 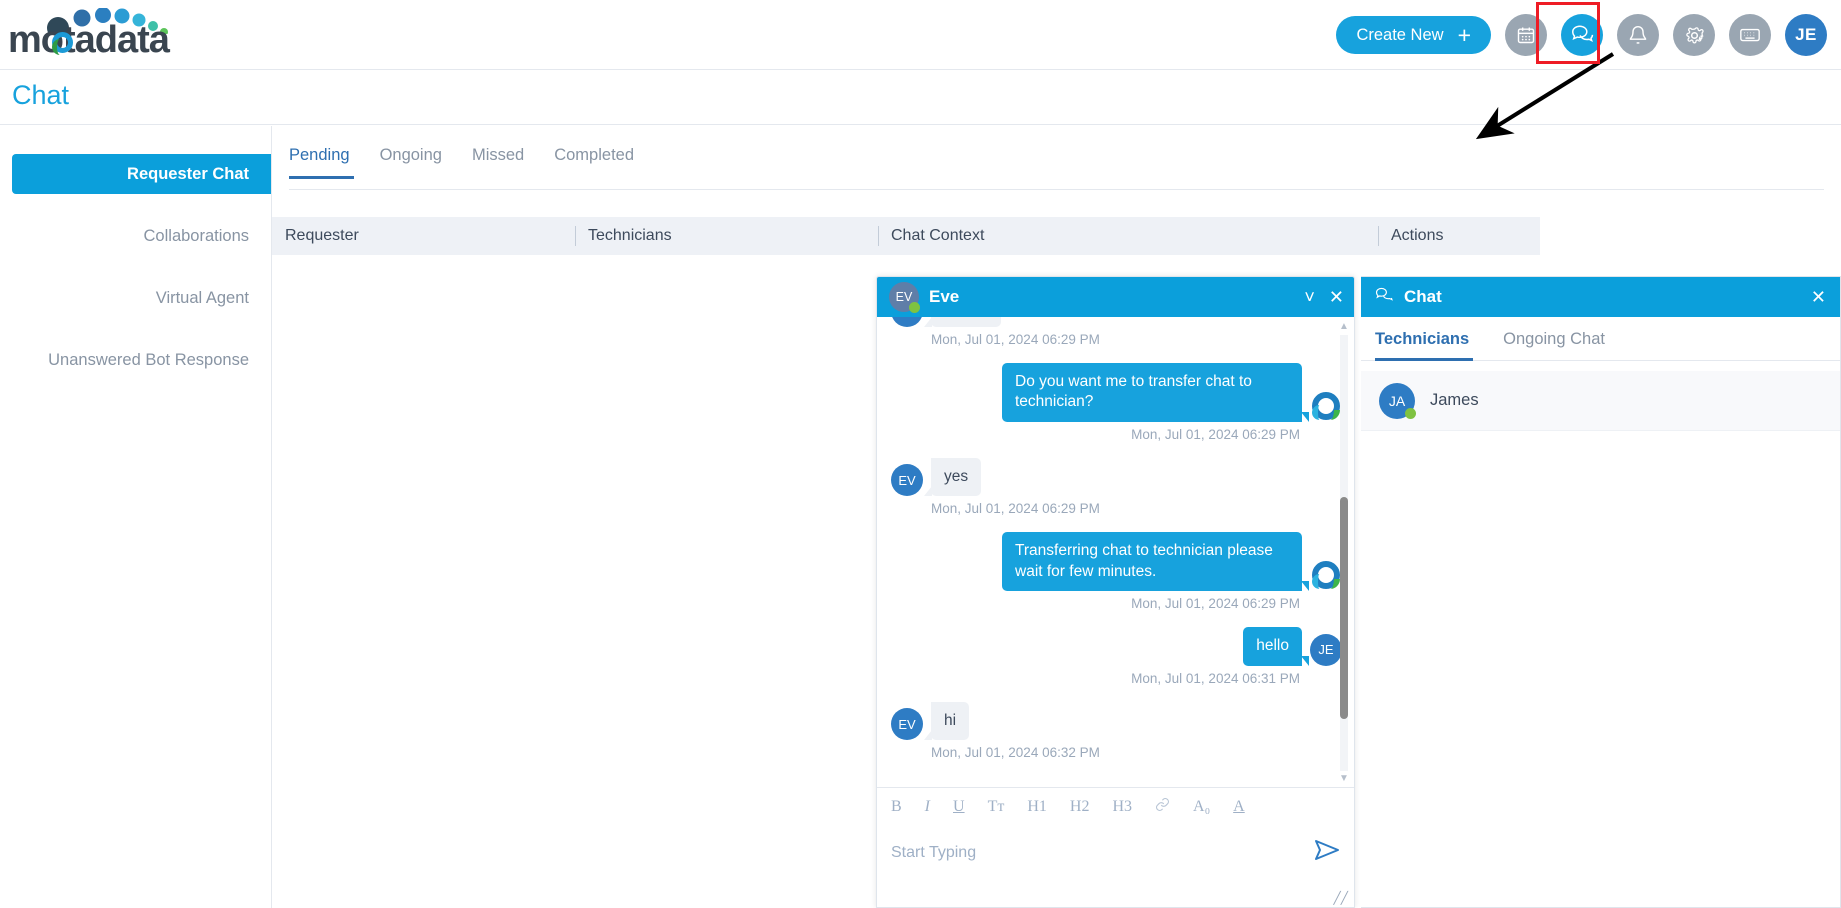 What do you see at coordinates (962, 322) in the screenshot?
I see `message-bubble` at bounding box center [962, 322].